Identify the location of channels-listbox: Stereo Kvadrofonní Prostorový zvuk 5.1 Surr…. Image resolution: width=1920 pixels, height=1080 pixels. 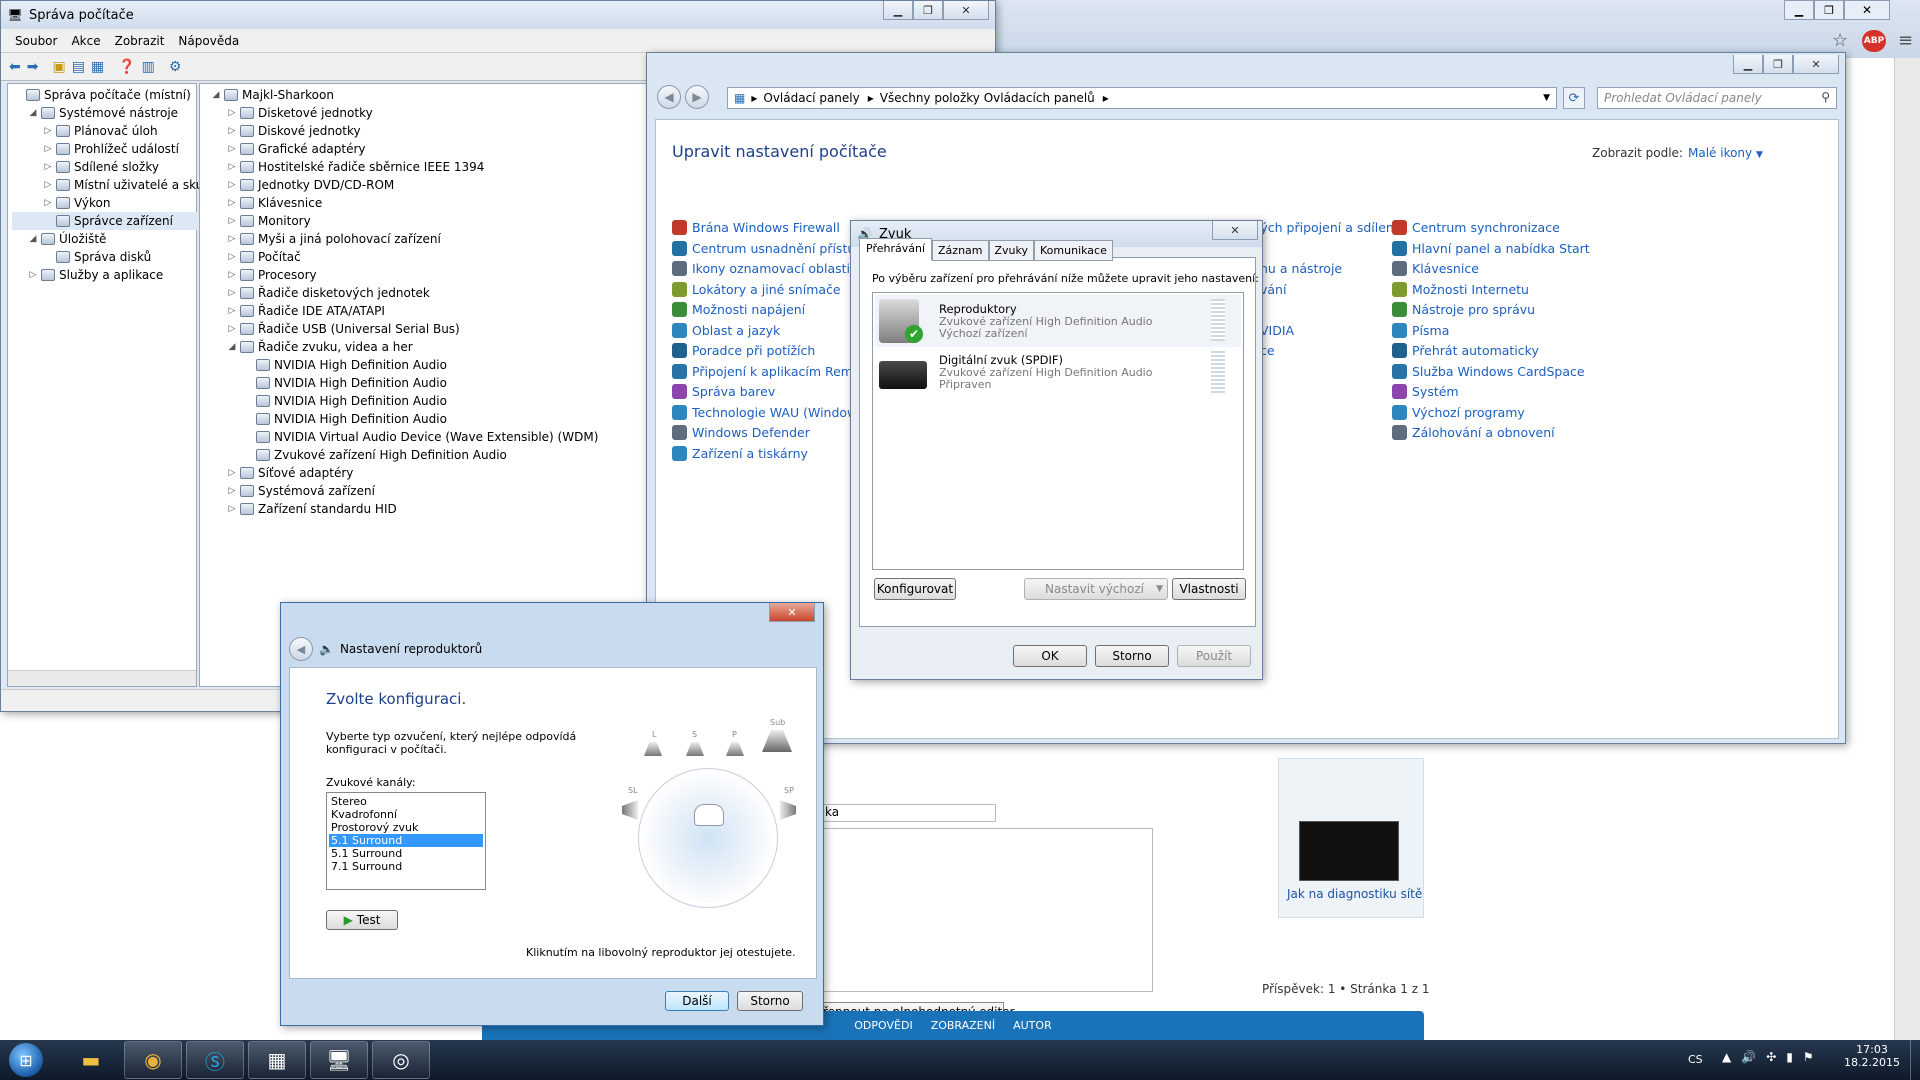
(406, 841).